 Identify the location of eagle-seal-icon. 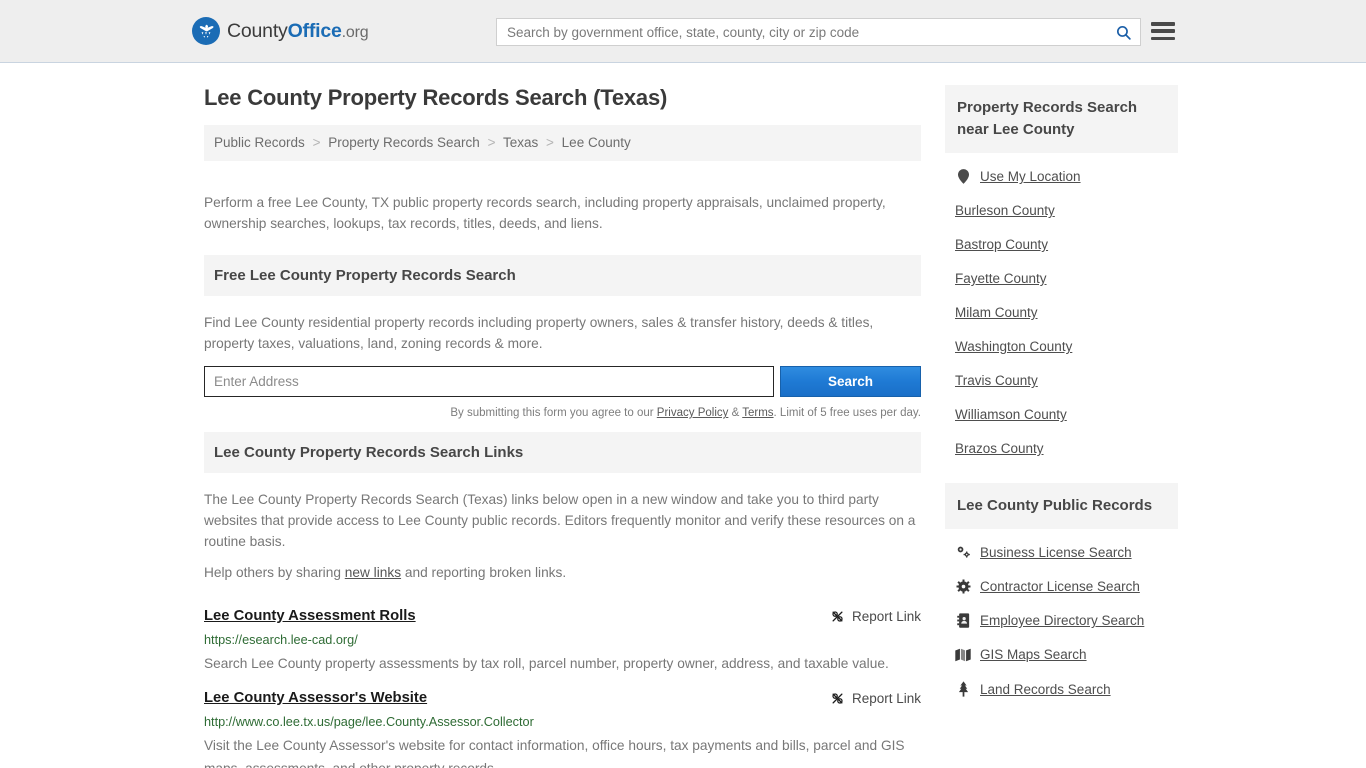
(206, 31).